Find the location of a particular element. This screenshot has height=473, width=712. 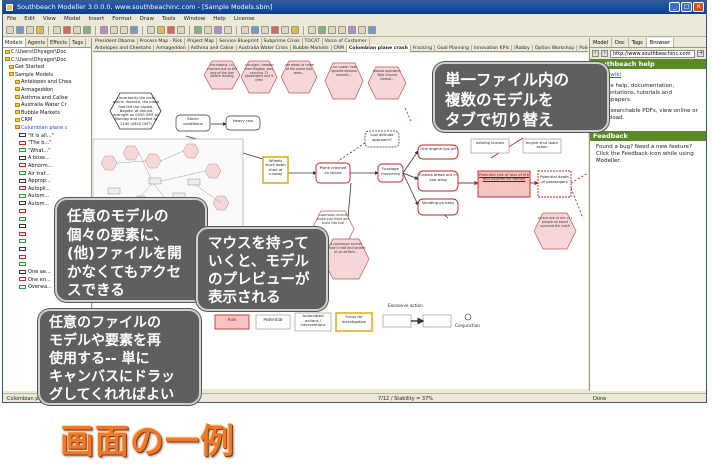

close-button: × is located at coordinates (698, 7).